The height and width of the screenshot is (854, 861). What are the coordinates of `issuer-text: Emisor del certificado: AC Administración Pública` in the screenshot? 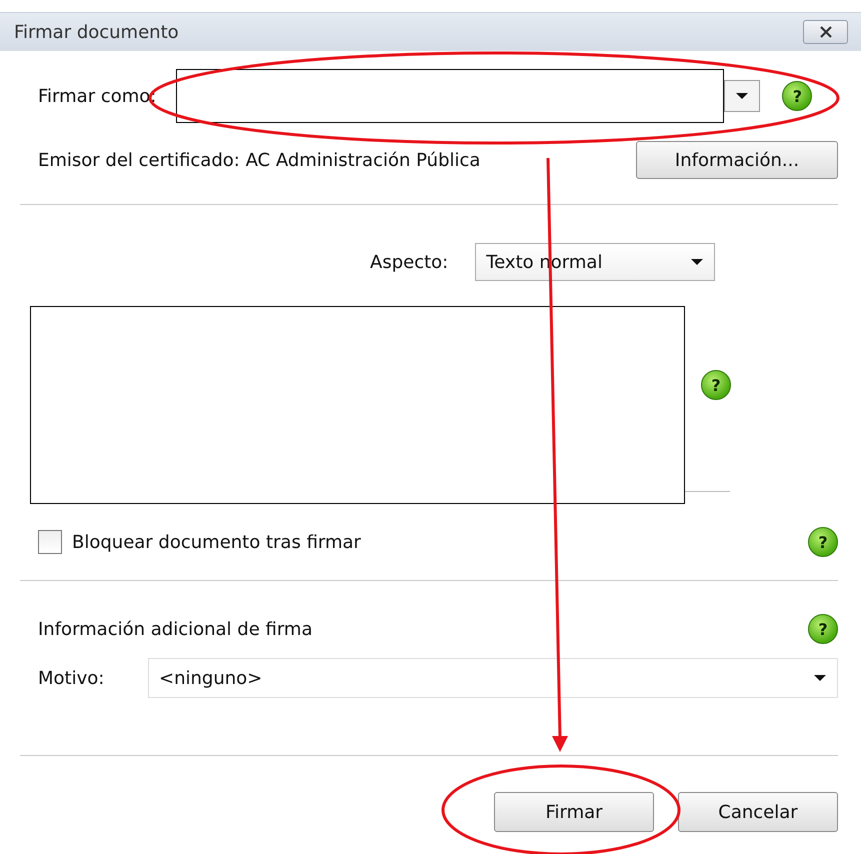 It's located at (259, 160).